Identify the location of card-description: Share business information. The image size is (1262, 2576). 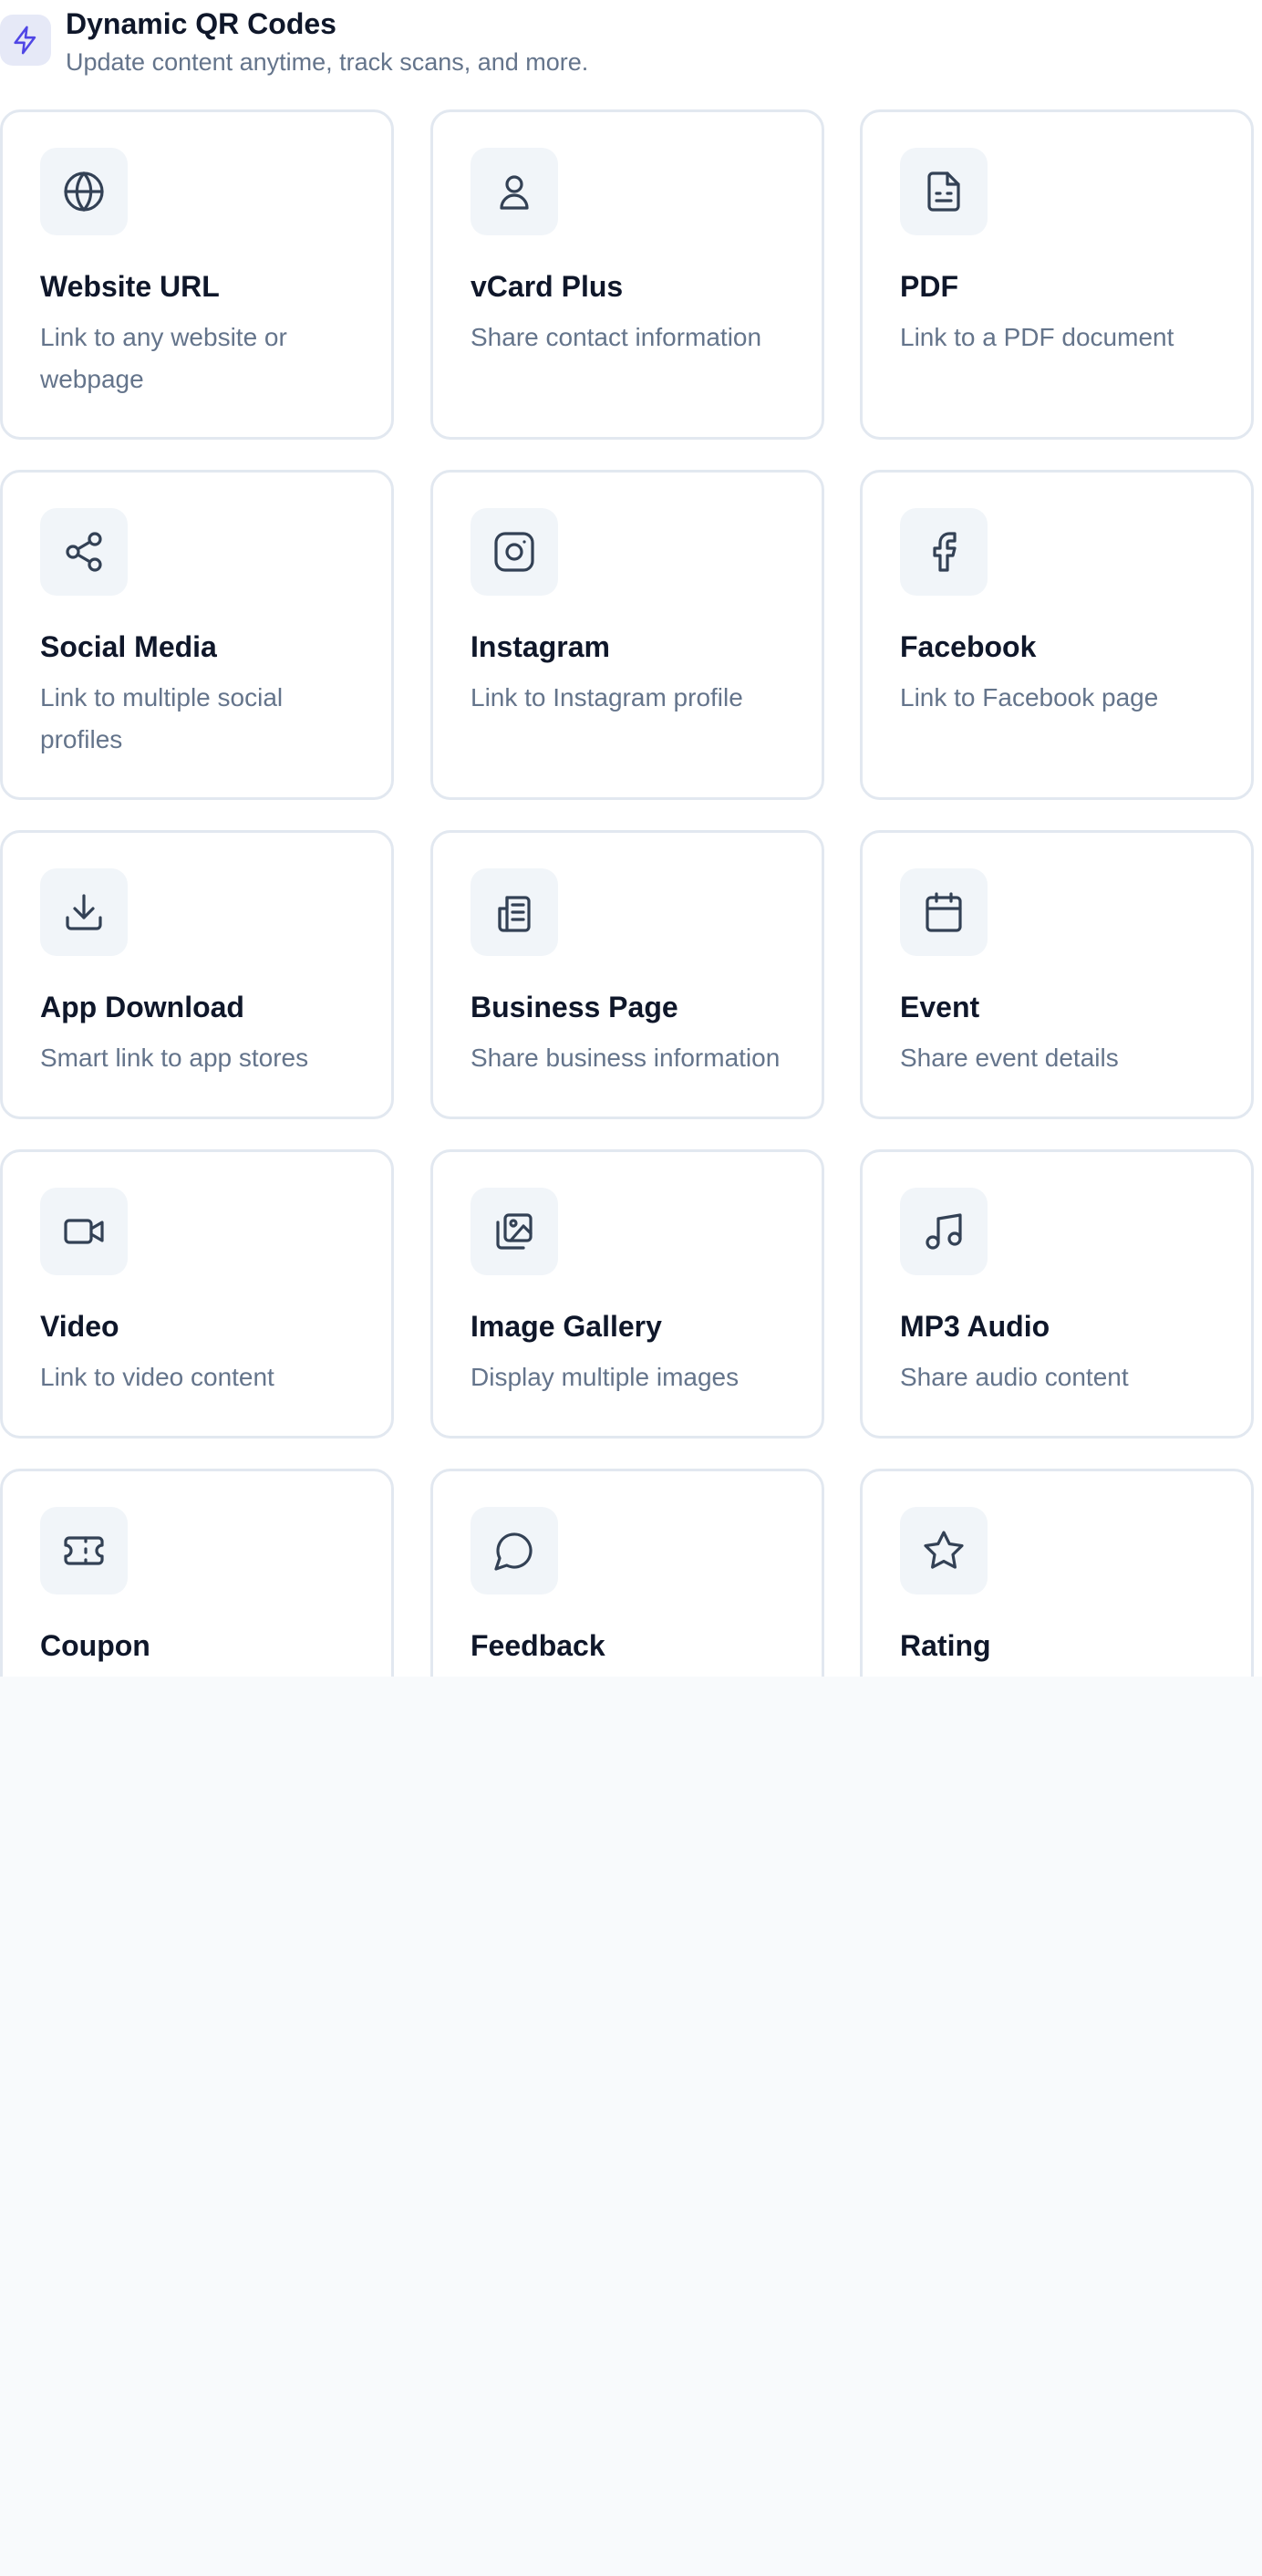
(626, 1058).